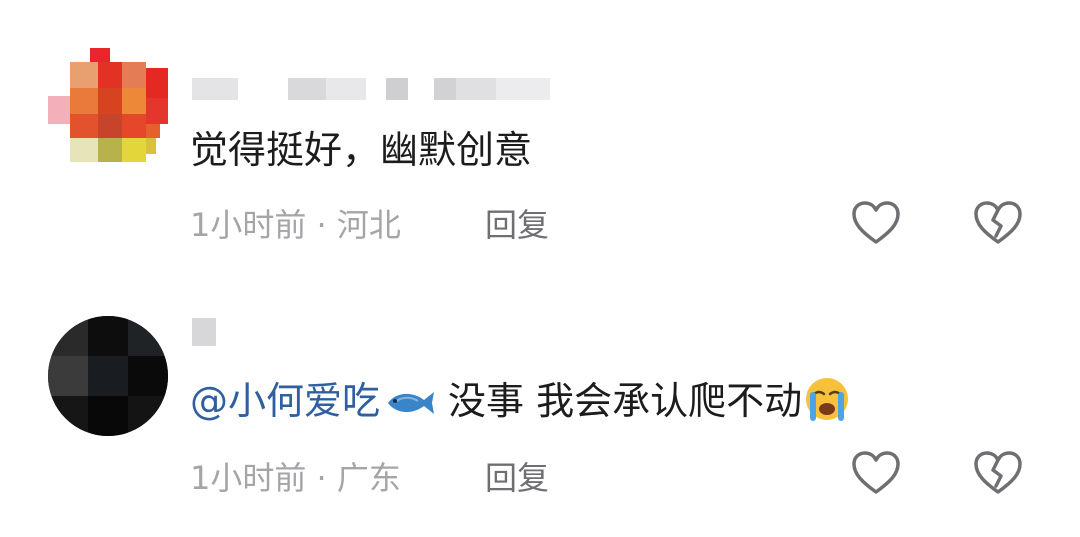 This screenshot has height=537, width=1080. What do you see at coordinates (827, 399) in the screenshot?
I see `crying-face-icon` at bounding box center [827, 399].